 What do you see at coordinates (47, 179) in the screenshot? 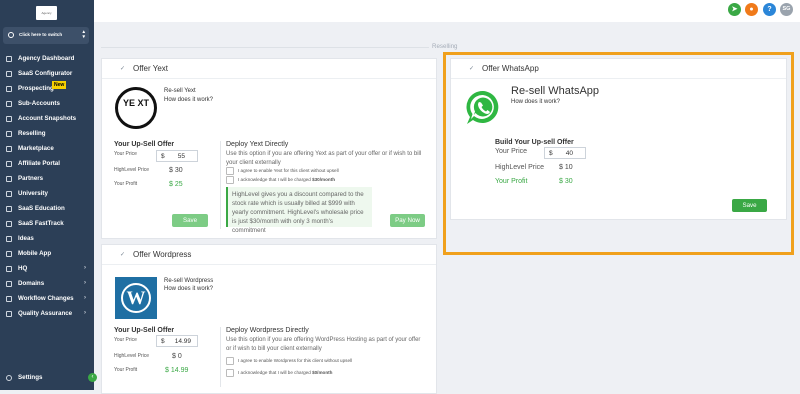
I see `sidebar-item-partners: Partners` at bounding box center [47, 179].